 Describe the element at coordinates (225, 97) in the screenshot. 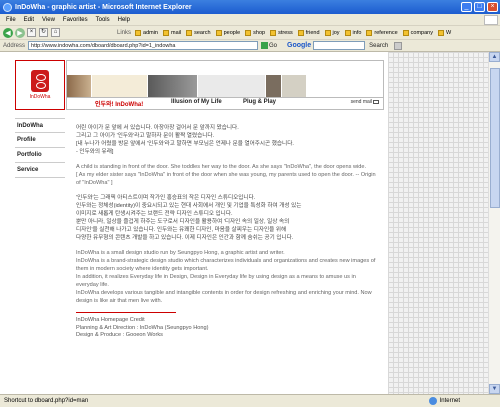

I see `banner-divider` at that location.